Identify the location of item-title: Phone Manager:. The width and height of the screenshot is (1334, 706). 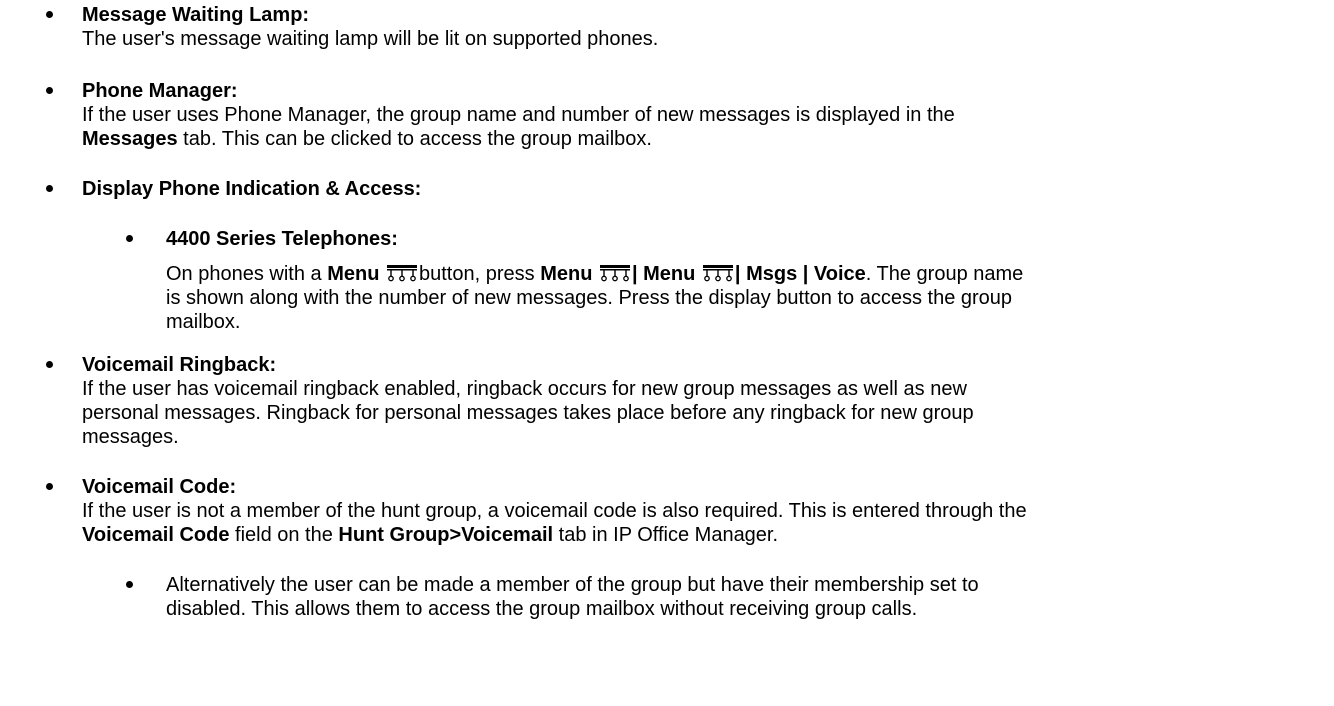
(160, 91).